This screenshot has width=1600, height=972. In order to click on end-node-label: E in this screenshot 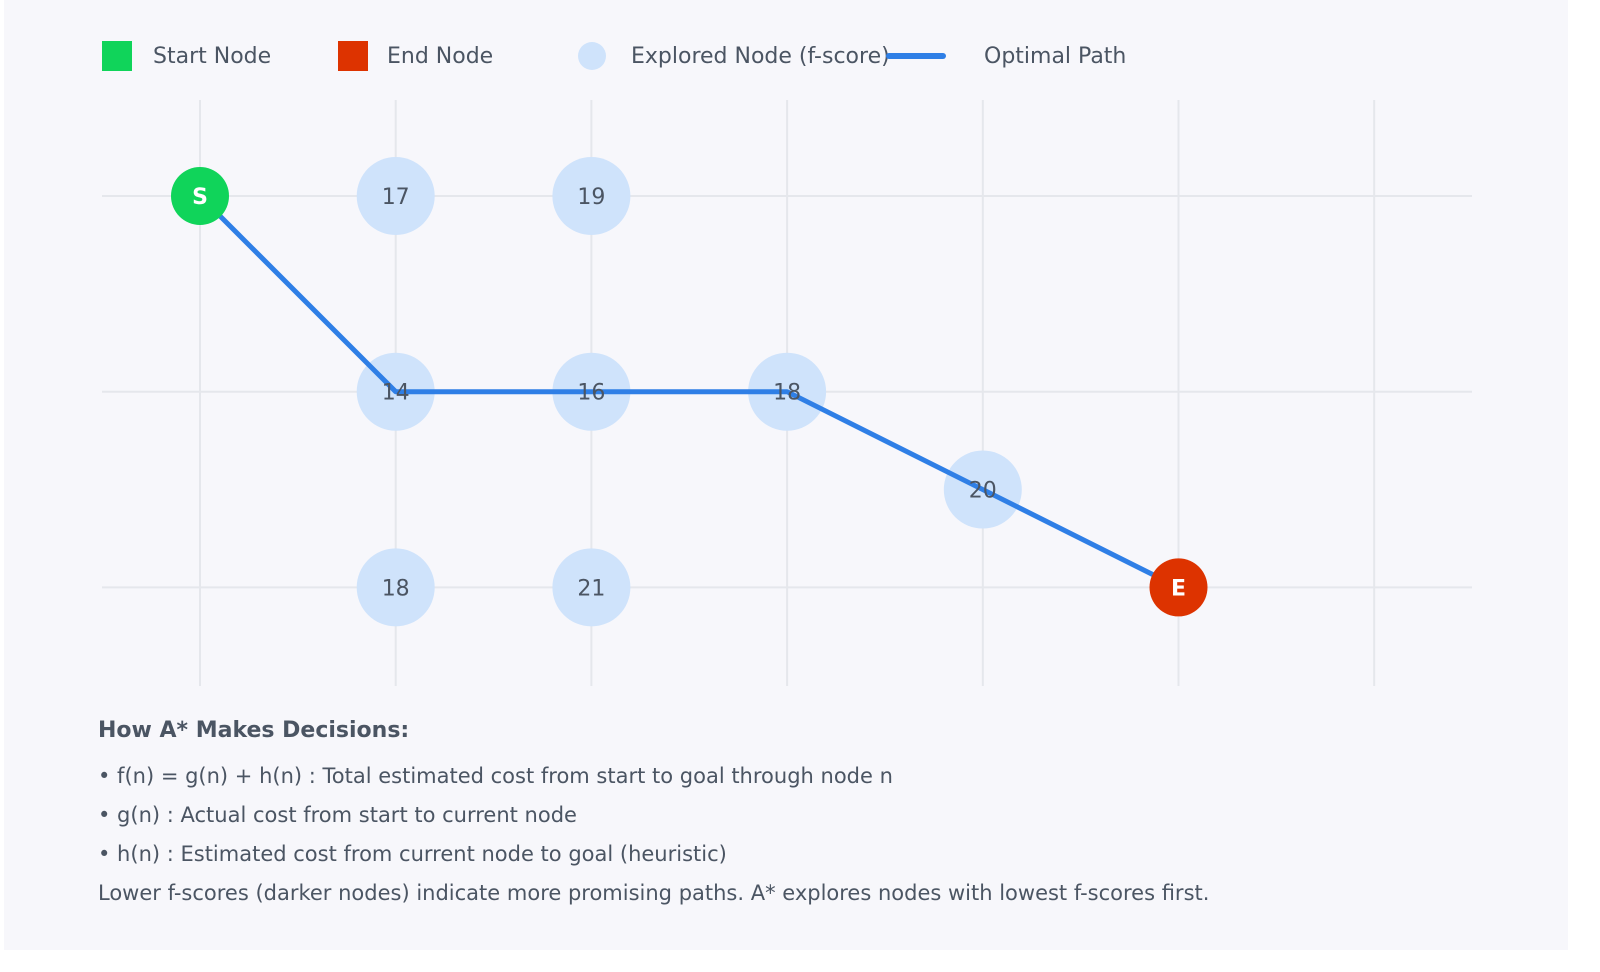, I will do `click(1178, 588)`.